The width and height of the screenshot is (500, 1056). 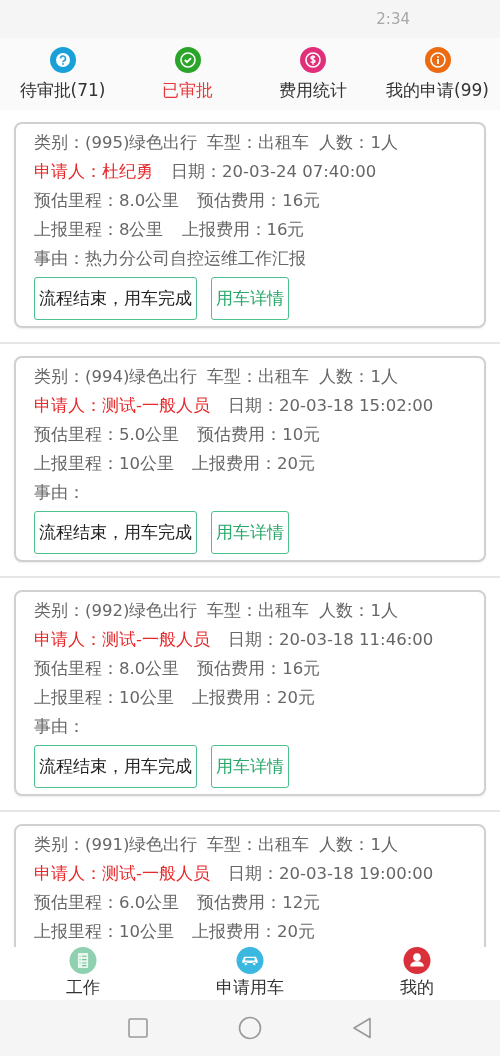 What do you see at coordinates (170, 258) in the screenshot?
I see `reason-text: 事由：热力分公司自控运维工作汇报` at bounding box center [170, 258].